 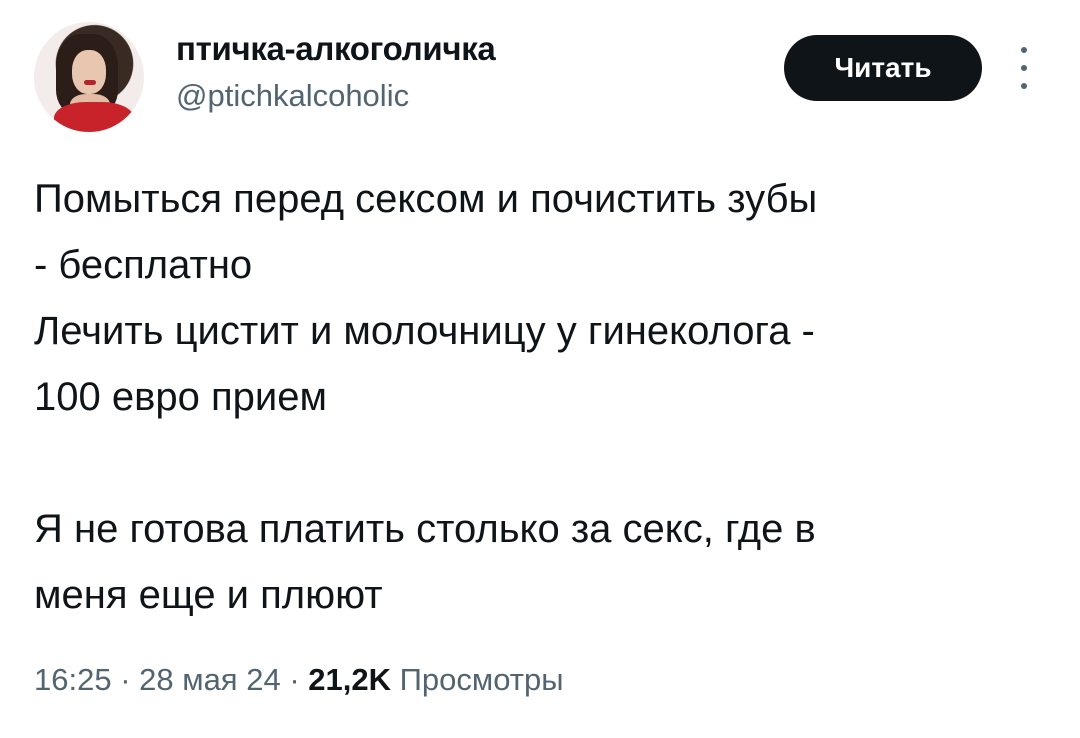 I want to click on avatar, so click(x=89, y=77).